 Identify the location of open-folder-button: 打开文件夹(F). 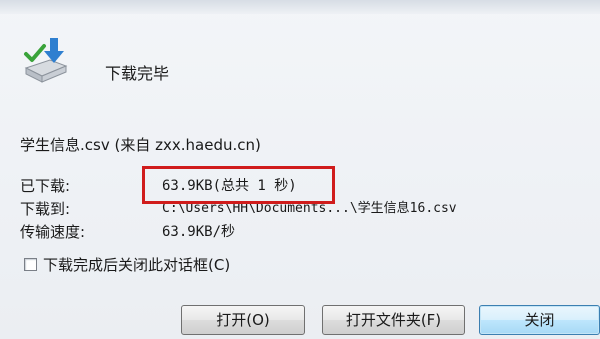
(393, 320).